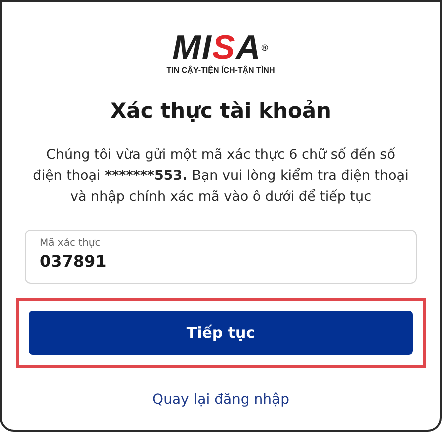 This screenshot has width=442, height=432. What do you see at coordinates (221, 111) in the screenshot?
I see `page-title: Xác thực tài khoản` at bounding box center [221, 111].